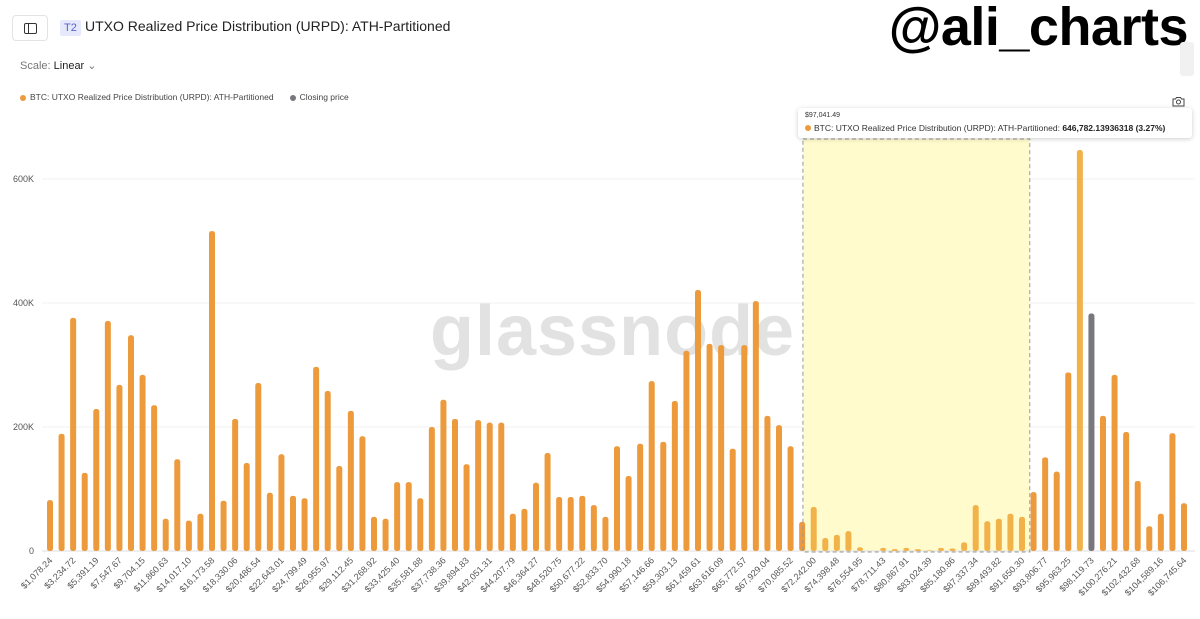  What do you see at coordinates (1114, 128) in the screenshot?
I see `tooltip-value: 646,782.13936318 (3.27%)` at bounding box center [1114, 128].